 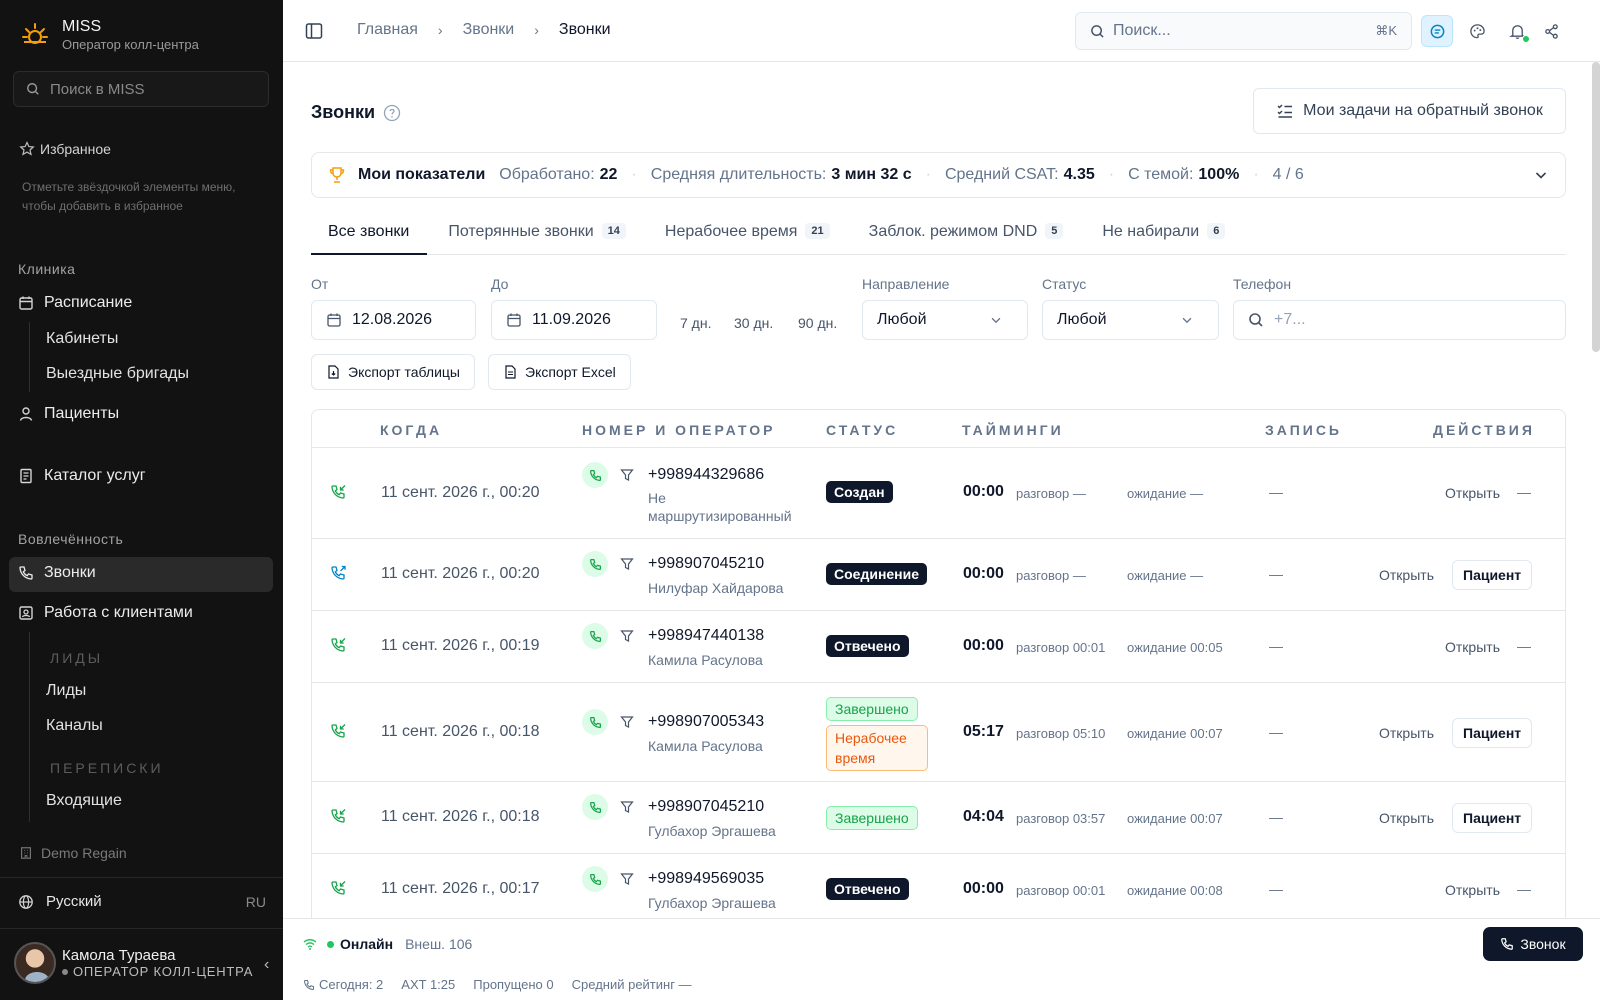 I want to click on phone-number: +998947440138, so click(x=706, y=636).